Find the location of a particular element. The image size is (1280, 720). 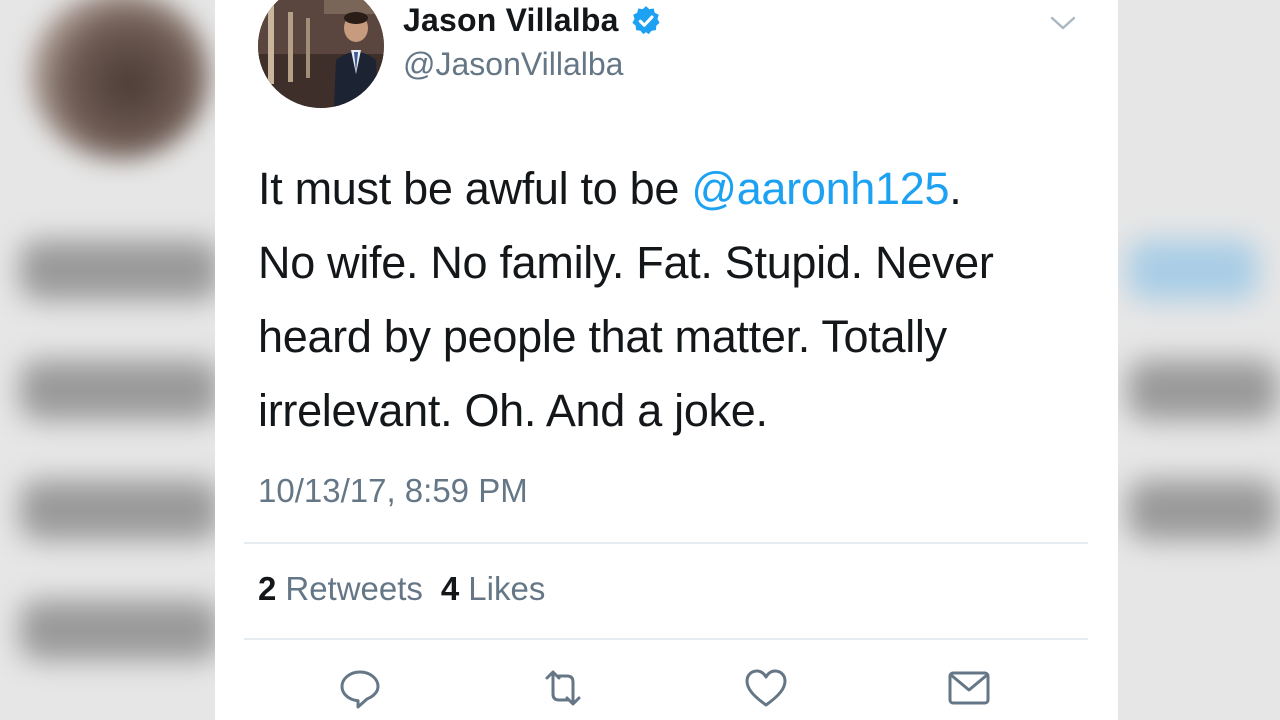

verified-badge-icon is located at coordinates (646, 21).